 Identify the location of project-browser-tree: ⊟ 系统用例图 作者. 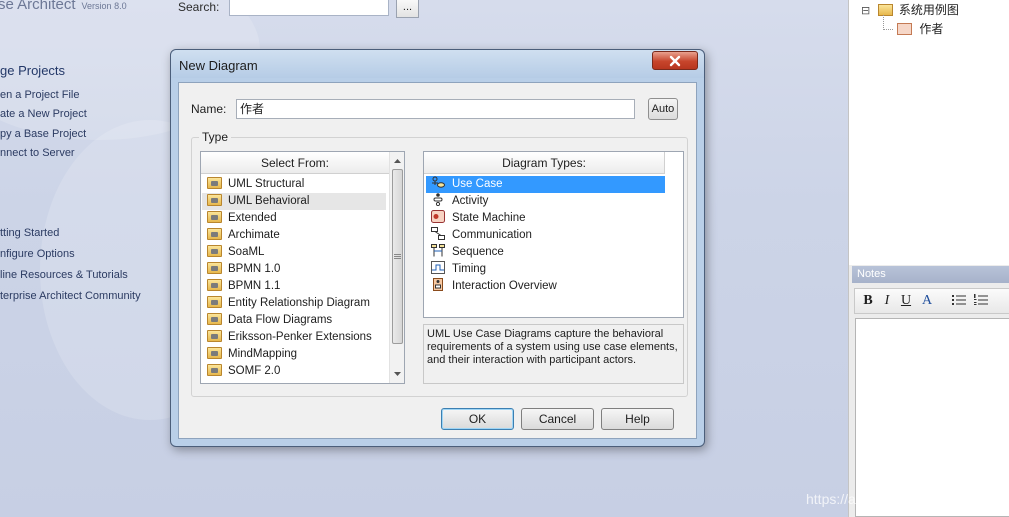
(929, 132).